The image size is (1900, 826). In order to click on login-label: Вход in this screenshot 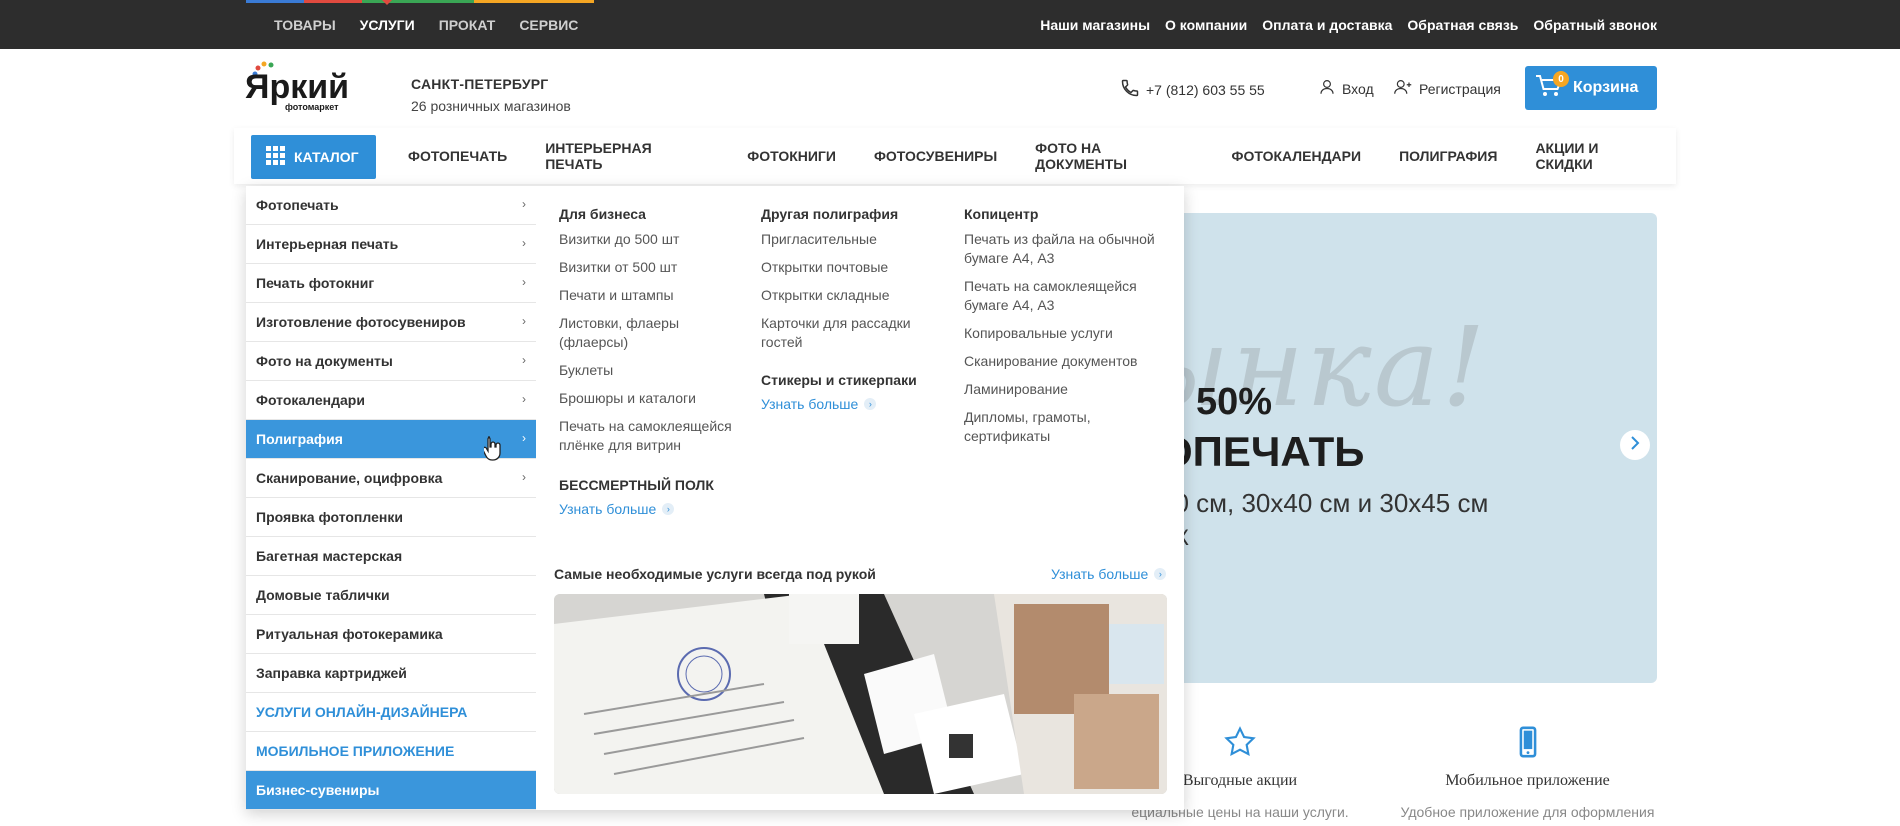, I will do `click(1358, 89)`.